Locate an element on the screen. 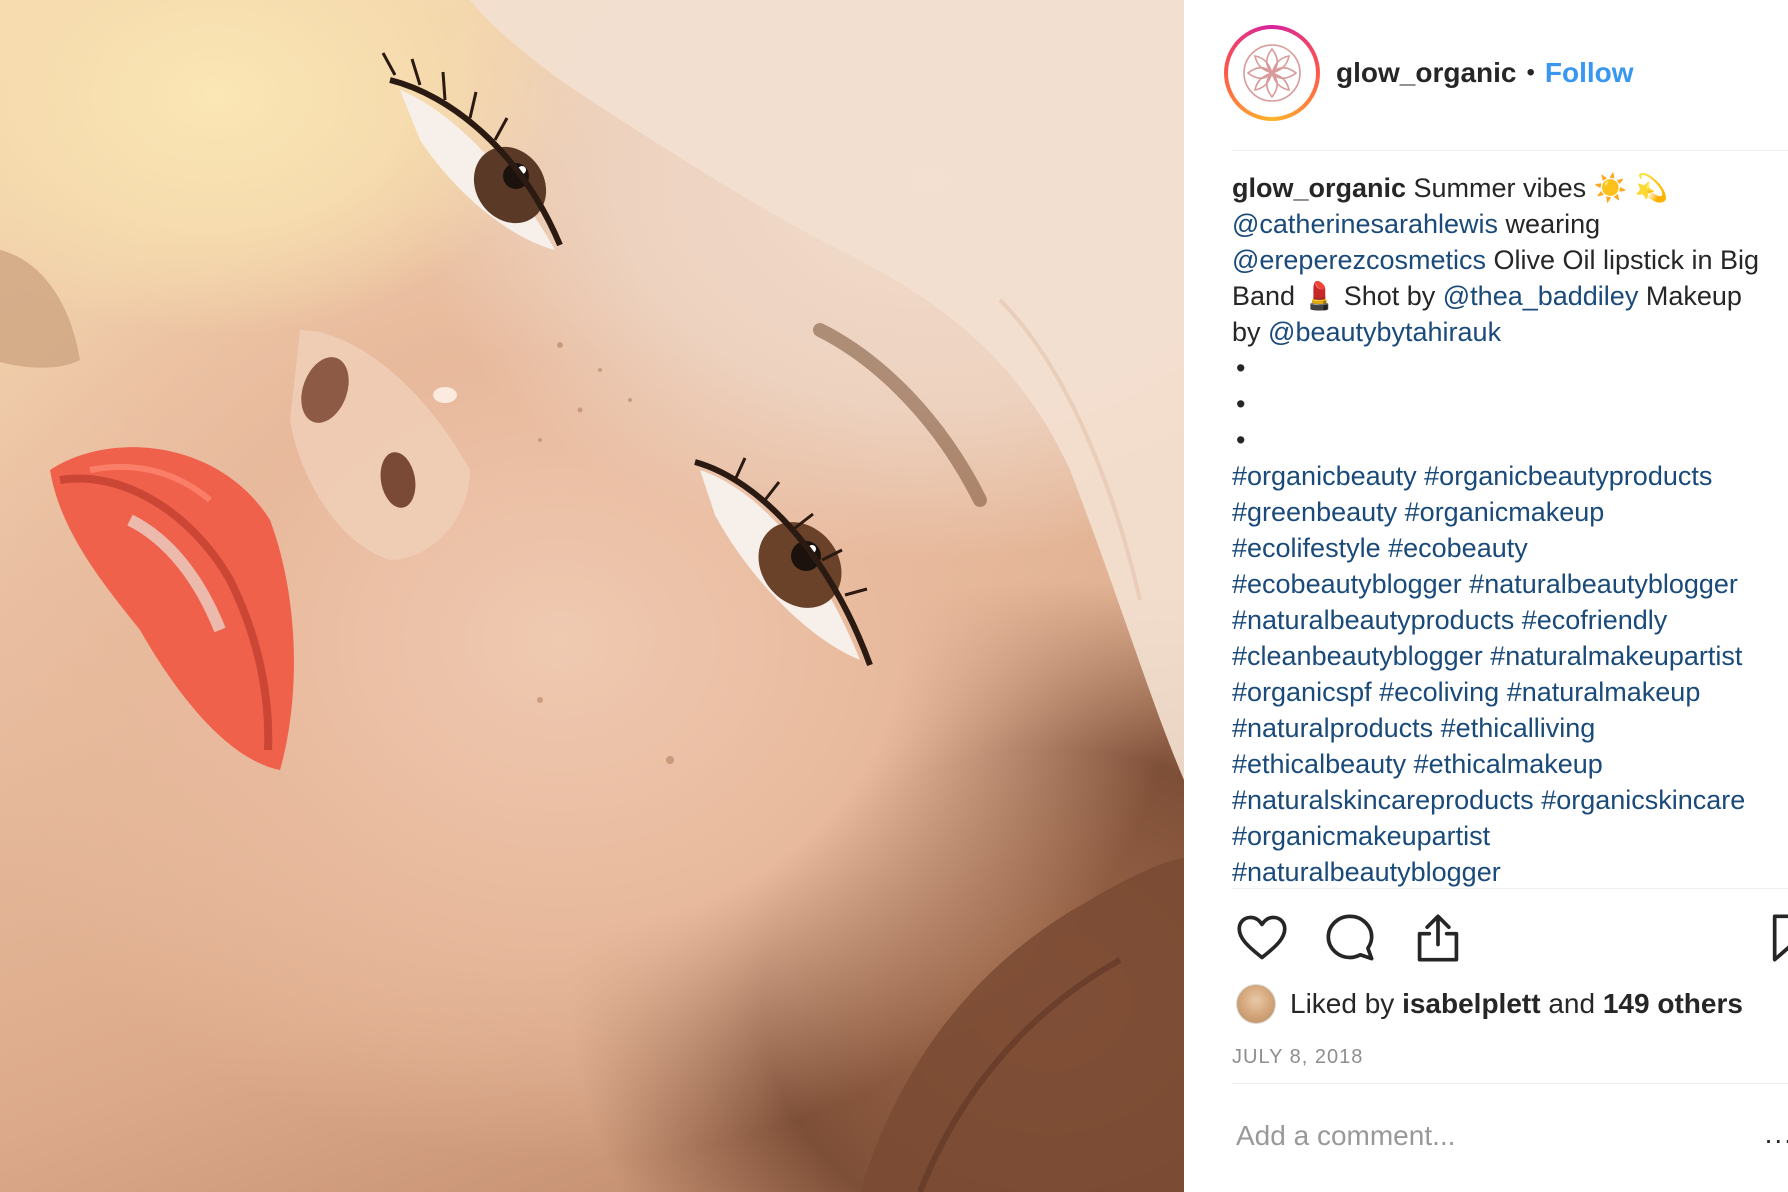 This screenshot has height=1192, width=1788. mention-link: @ereperezcosmetics is located at coordinates (1359, 260).